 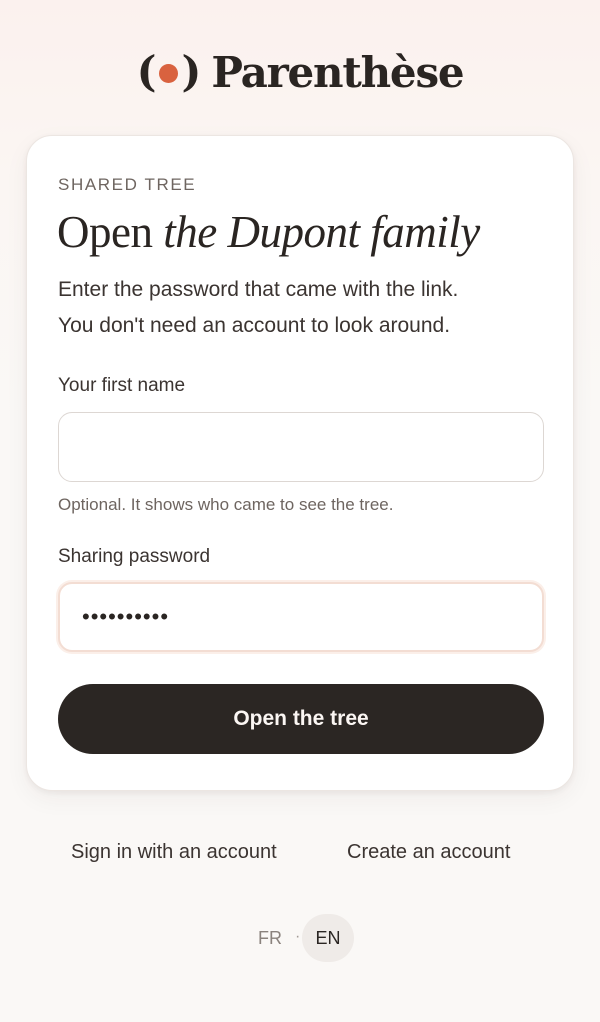 I want to click on eyebrow-label: SHARED TREE, so click(x=127, y=184).